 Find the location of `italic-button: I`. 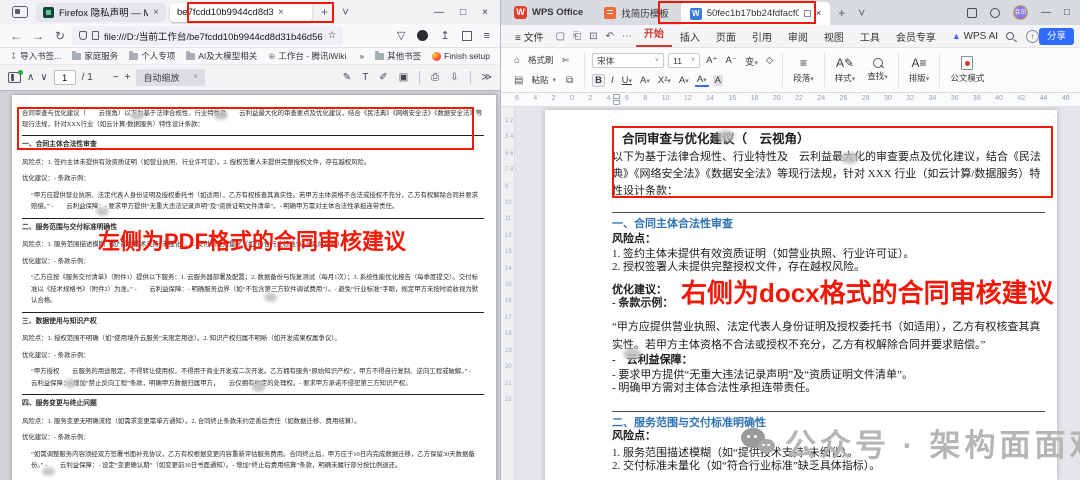

italic-button: I is located at coordinates (612, 80).